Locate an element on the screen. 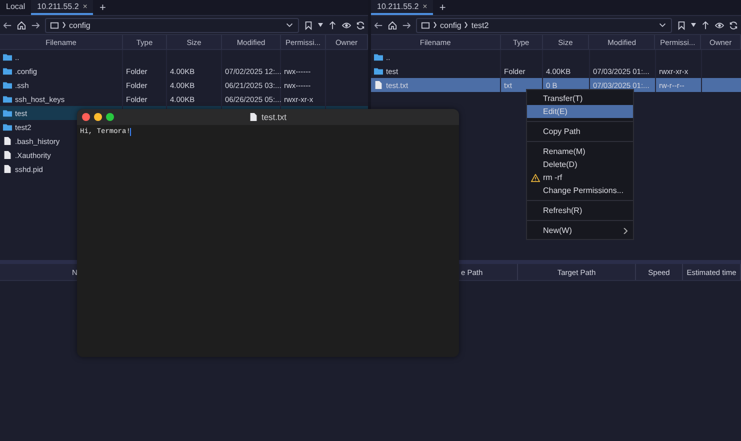 This screenshot has width=741, height=441. path-field: config test2 is located at coordinates (544, 25).